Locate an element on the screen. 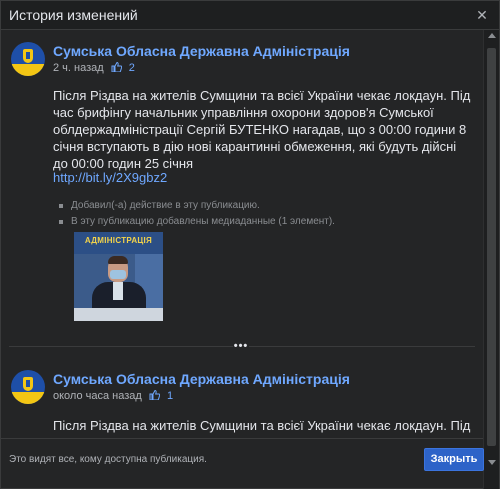  like-count: 2 is located at coordinates (132, 68).